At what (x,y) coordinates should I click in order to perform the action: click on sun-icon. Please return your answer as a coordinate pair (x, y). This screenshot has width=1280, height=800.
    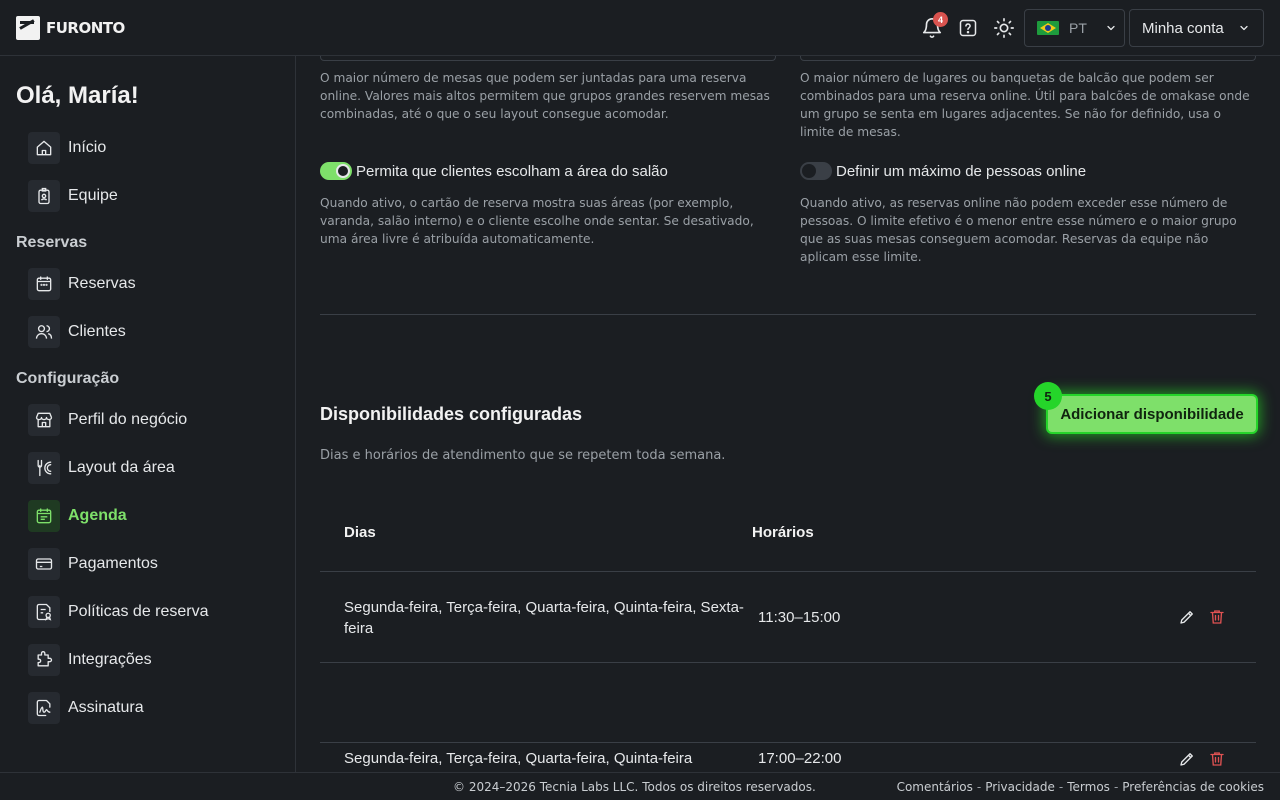
    Looking at the image, I should click on (1004, 28).